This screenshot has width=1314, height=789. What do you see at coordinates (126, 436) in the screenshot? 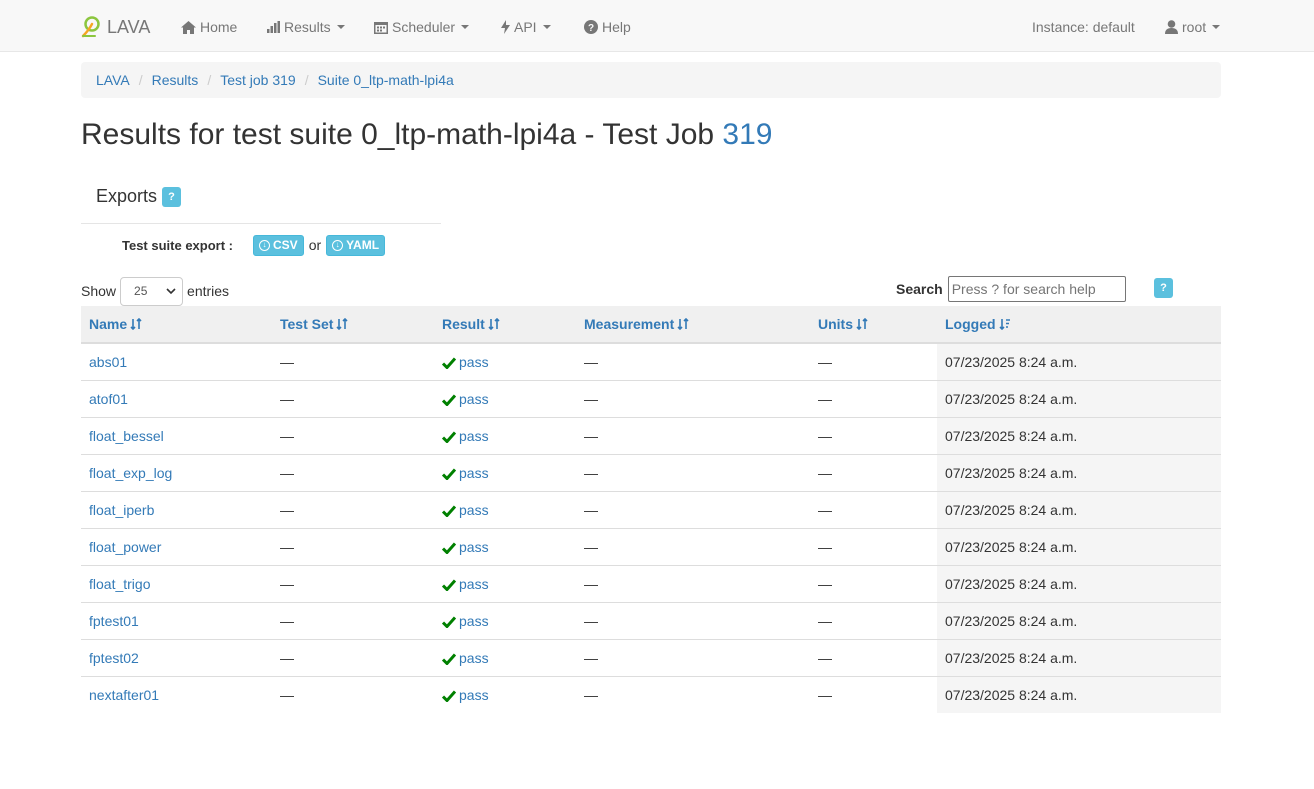
I see `test-case-link: float_bessel` at bounding box center [126, 436].